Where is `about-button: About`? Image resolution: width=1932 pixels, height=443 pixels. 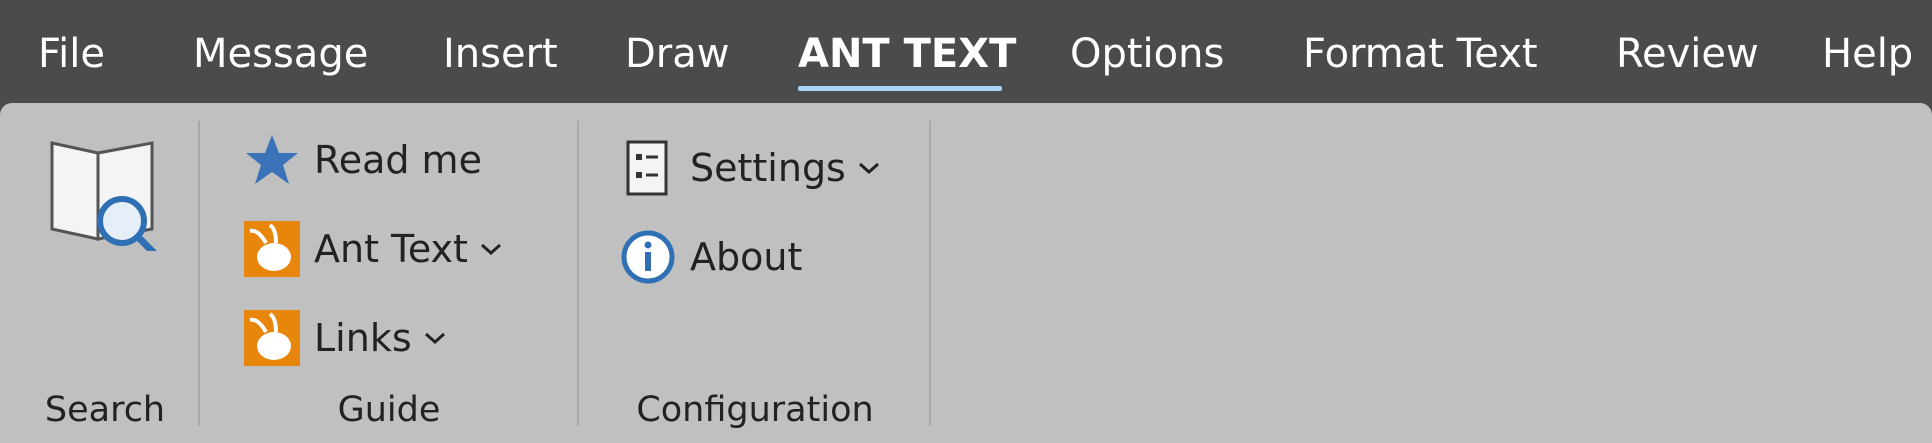 about-button: About is located at coordinates (711, 257).